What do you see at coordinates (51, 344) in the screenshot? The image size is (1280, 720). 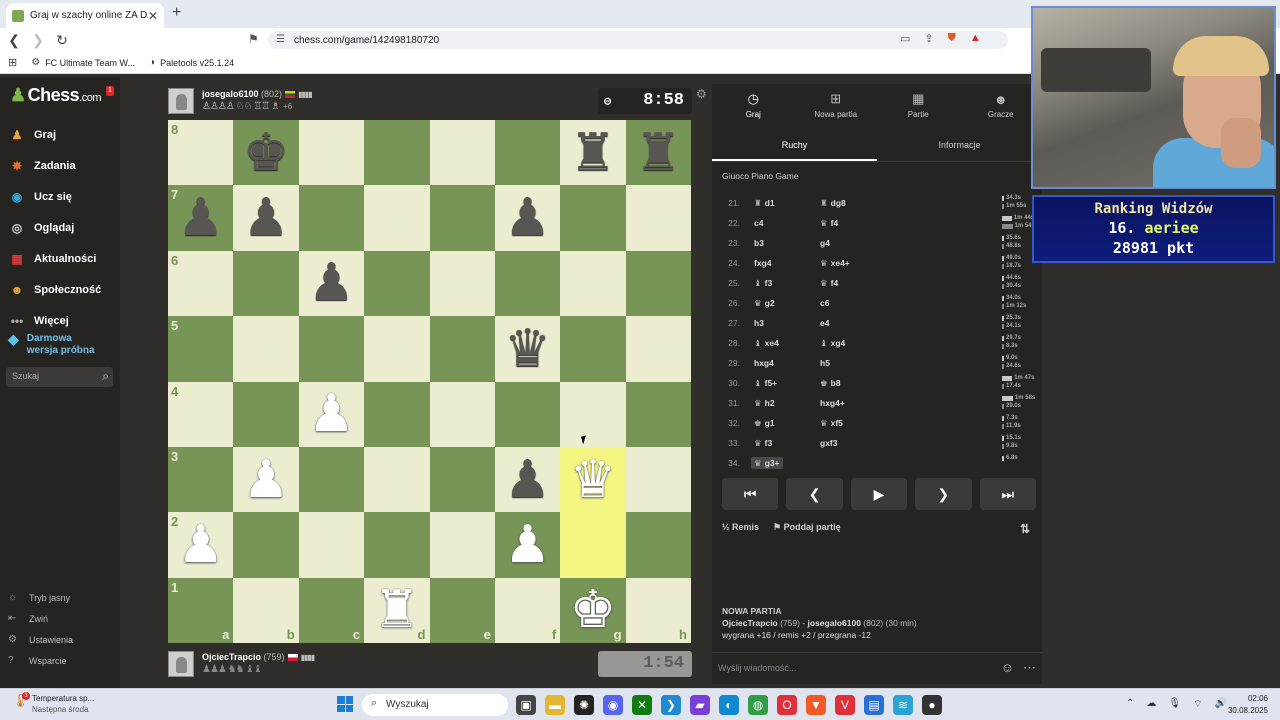 I see `free-trial-link: ◆ Darmowa wersja próbna` at bounding box center [51, 344].